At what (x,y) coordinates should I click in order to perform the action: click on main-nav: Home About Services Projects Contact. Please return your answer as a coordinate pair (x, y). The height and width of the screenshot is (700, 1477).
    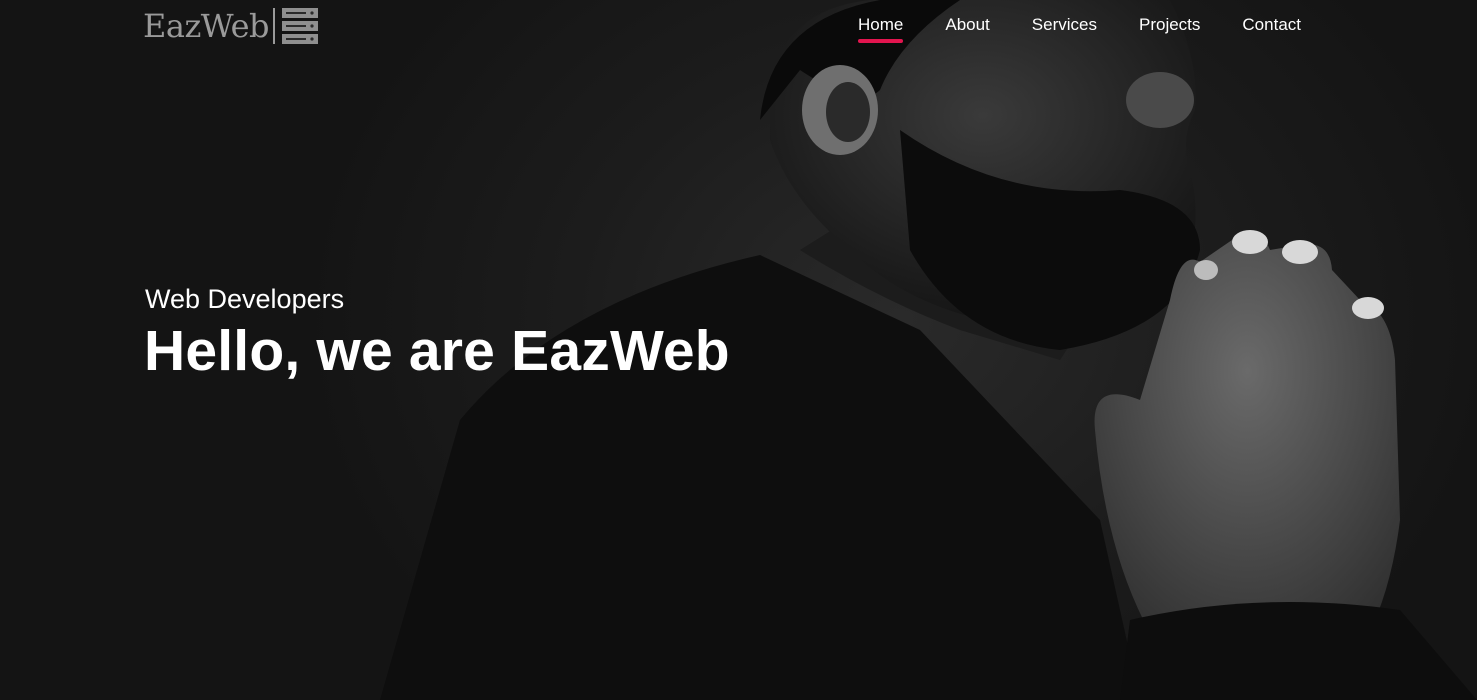
    Looking at the image, I should click on (1100, 29).